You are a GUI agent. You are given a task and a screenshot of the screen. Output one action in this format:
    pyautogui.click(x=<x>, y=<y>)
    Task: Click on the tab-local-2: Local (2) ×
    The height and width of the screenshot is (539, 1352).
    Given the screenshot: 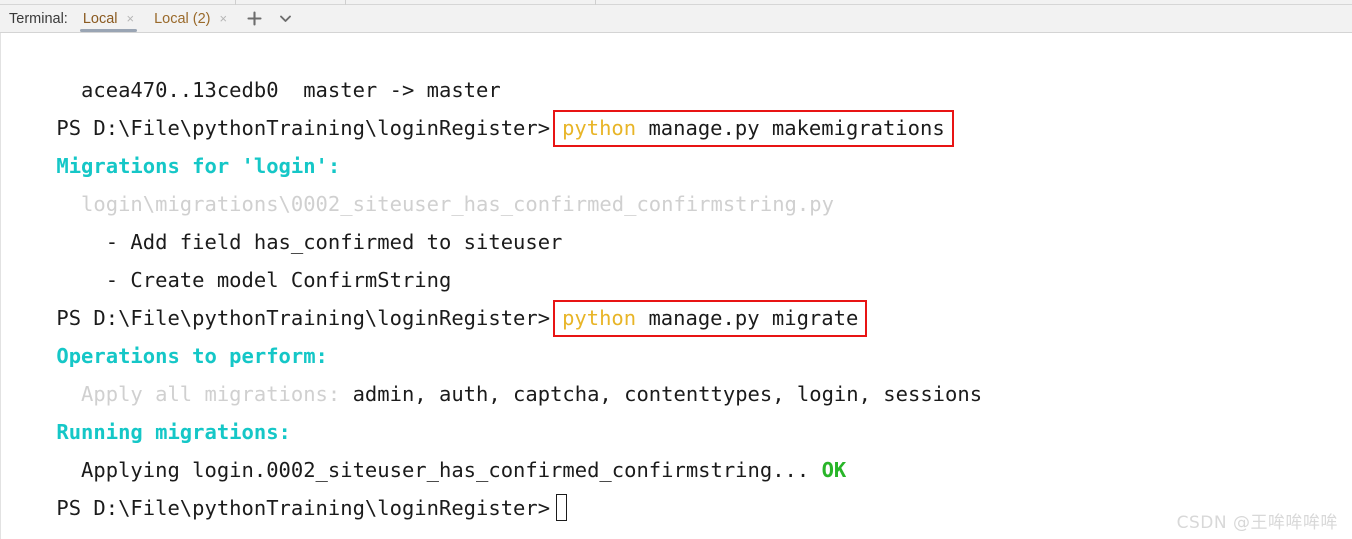 What is the action you would take?
    pyautogui.click(x=189, y=19)
    